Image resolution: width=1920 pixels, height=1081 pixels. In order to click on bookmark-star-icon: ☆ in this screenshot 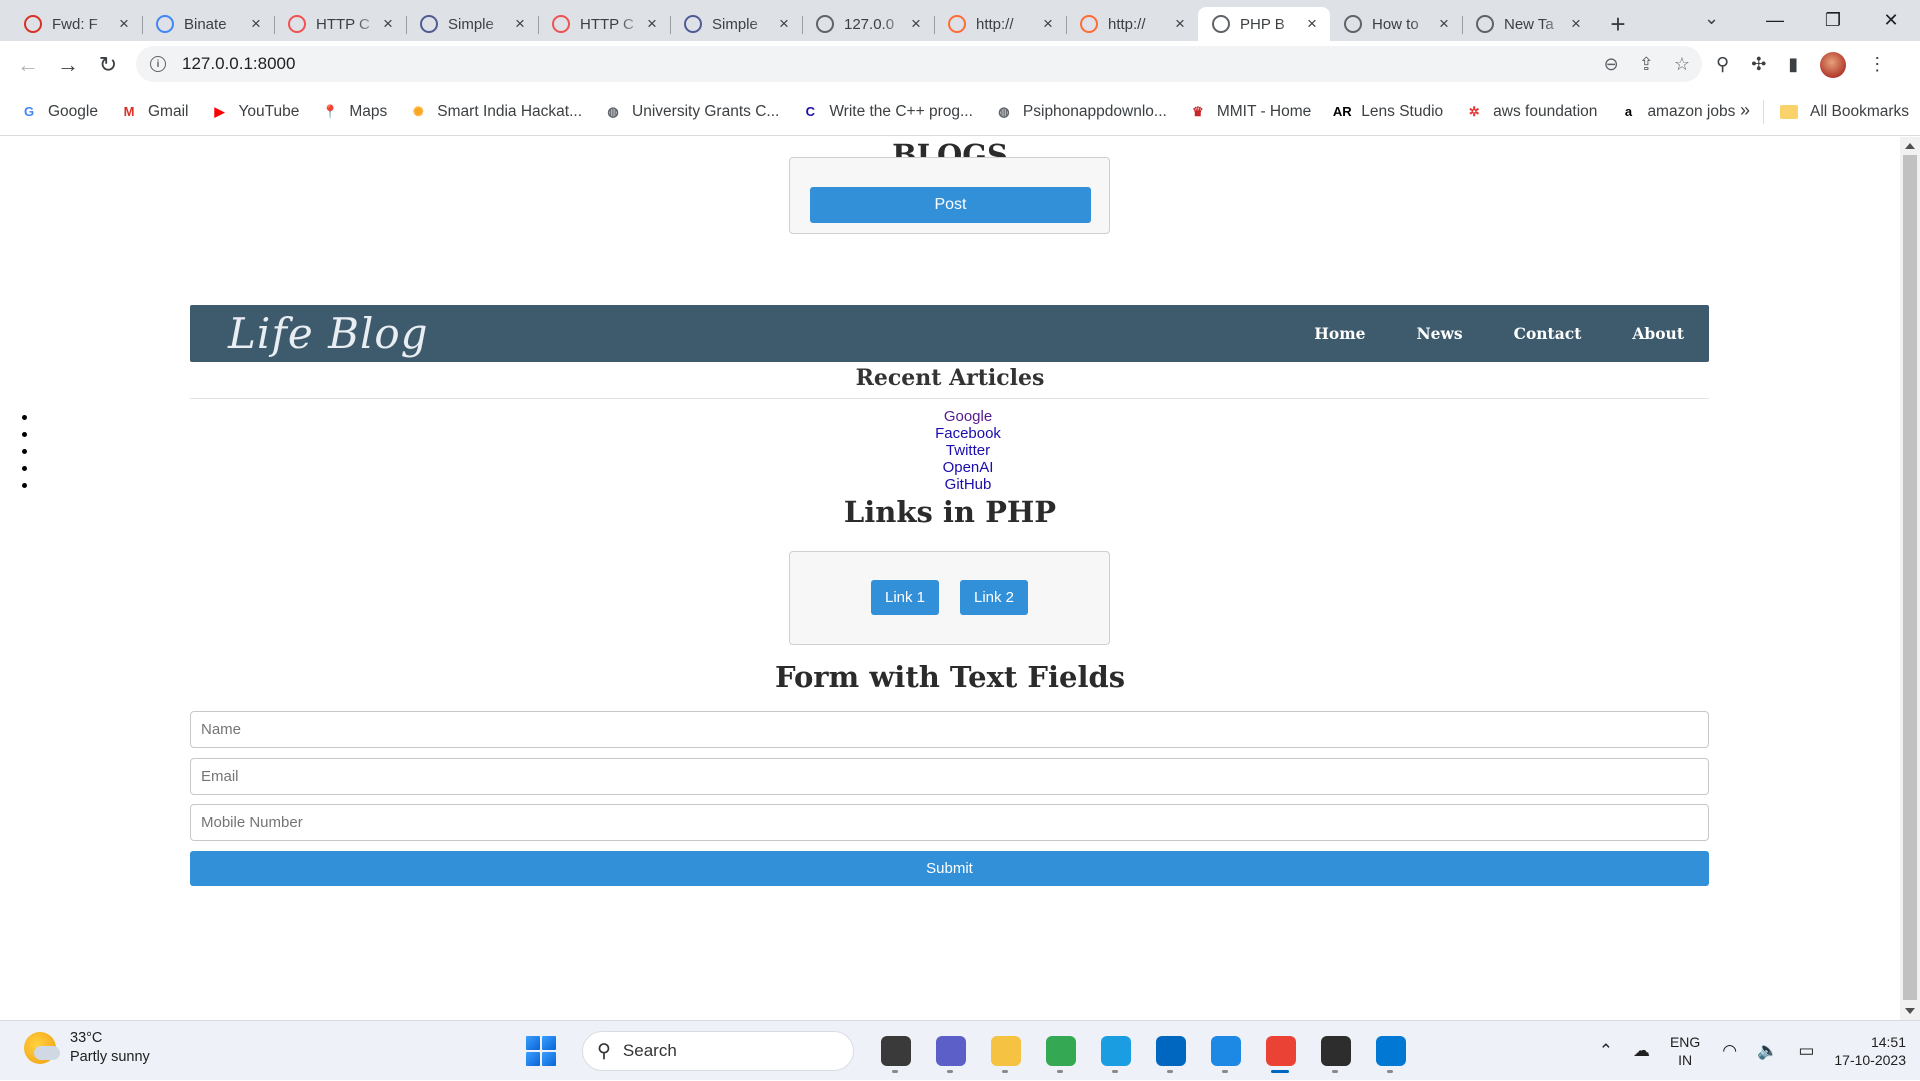, I will do `click(1682, 64)`.